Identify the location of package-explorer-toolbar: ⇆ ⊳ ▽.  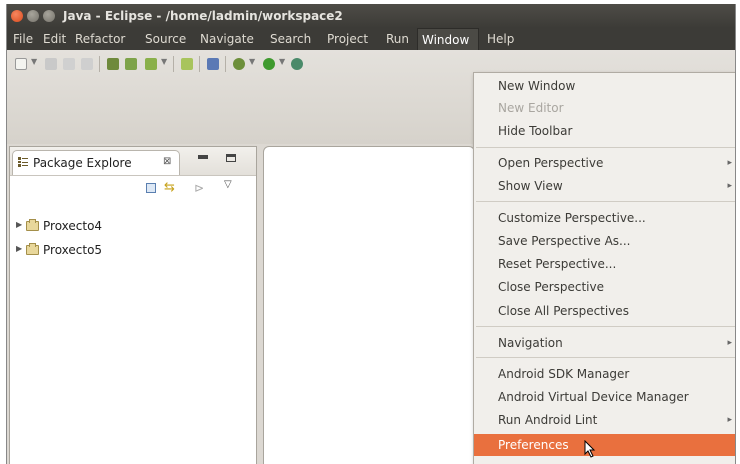
(133, 188).